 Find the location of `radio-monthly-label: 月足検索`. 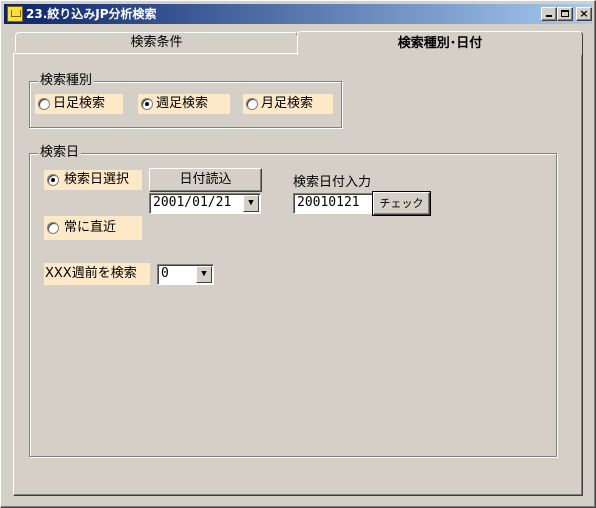

radio-monthly-label: 月足検索 is located at coordinates (287, 103).